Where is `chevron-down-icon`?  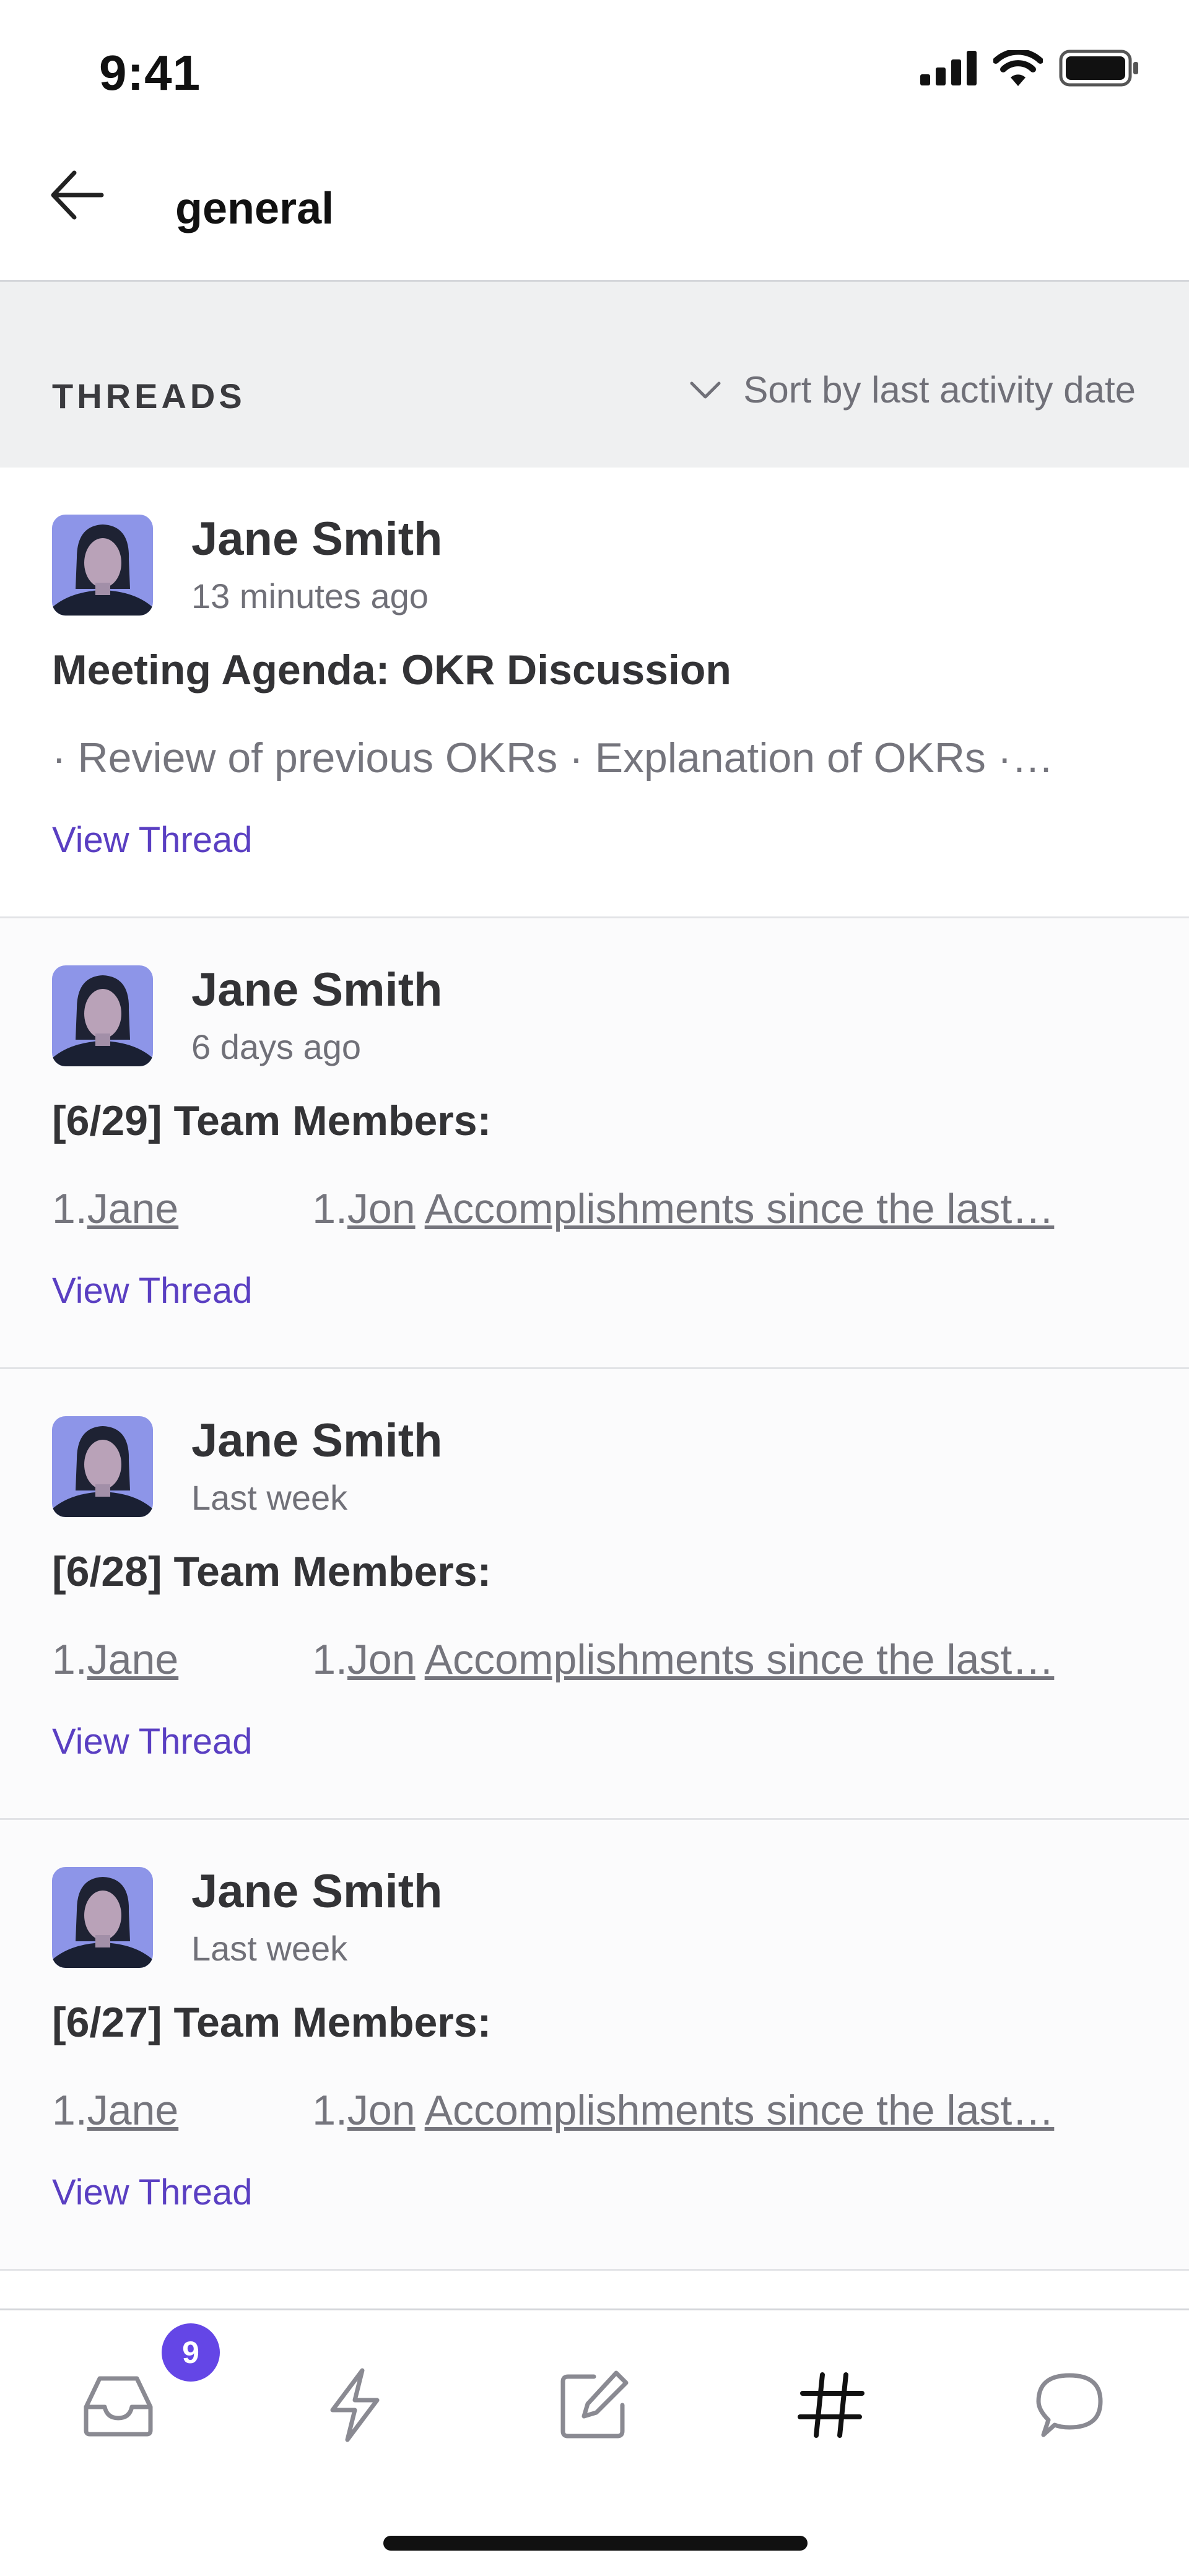 chevron-down-icon is located at coordinates (705, 389).